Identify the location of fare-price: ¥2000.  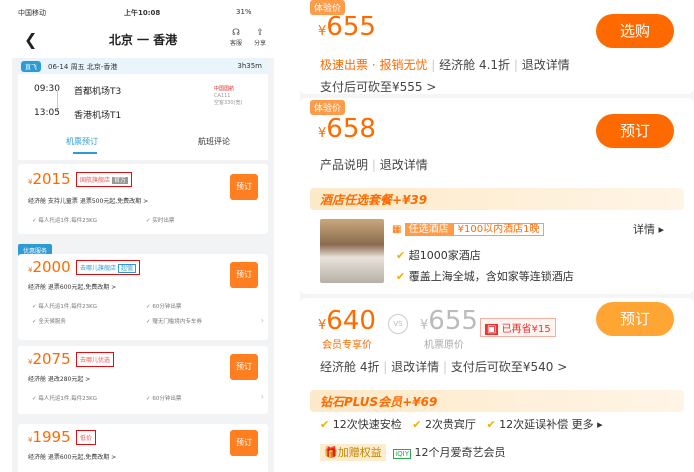
(49, 267).